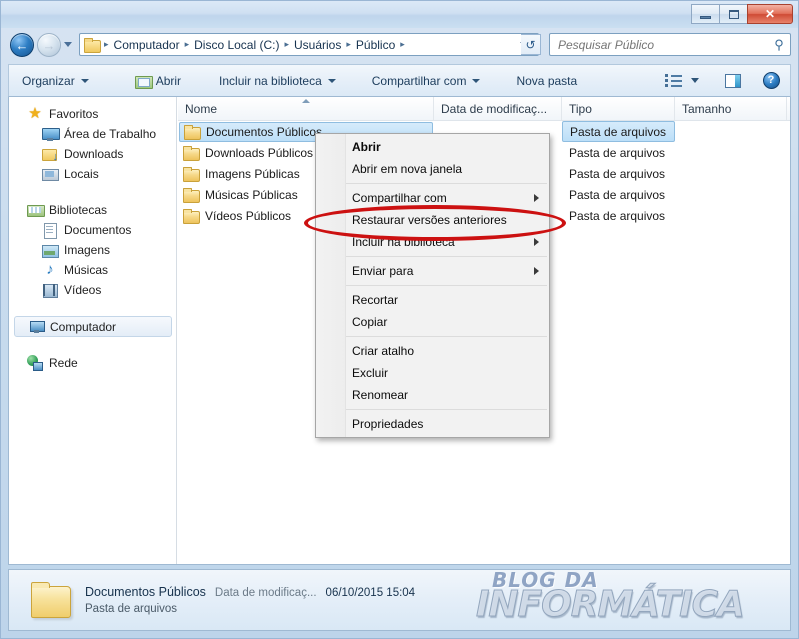 This screenshot has height=639, width=799. I want to click on context-menu-item-recortar: Recortar, so click(432, 300).